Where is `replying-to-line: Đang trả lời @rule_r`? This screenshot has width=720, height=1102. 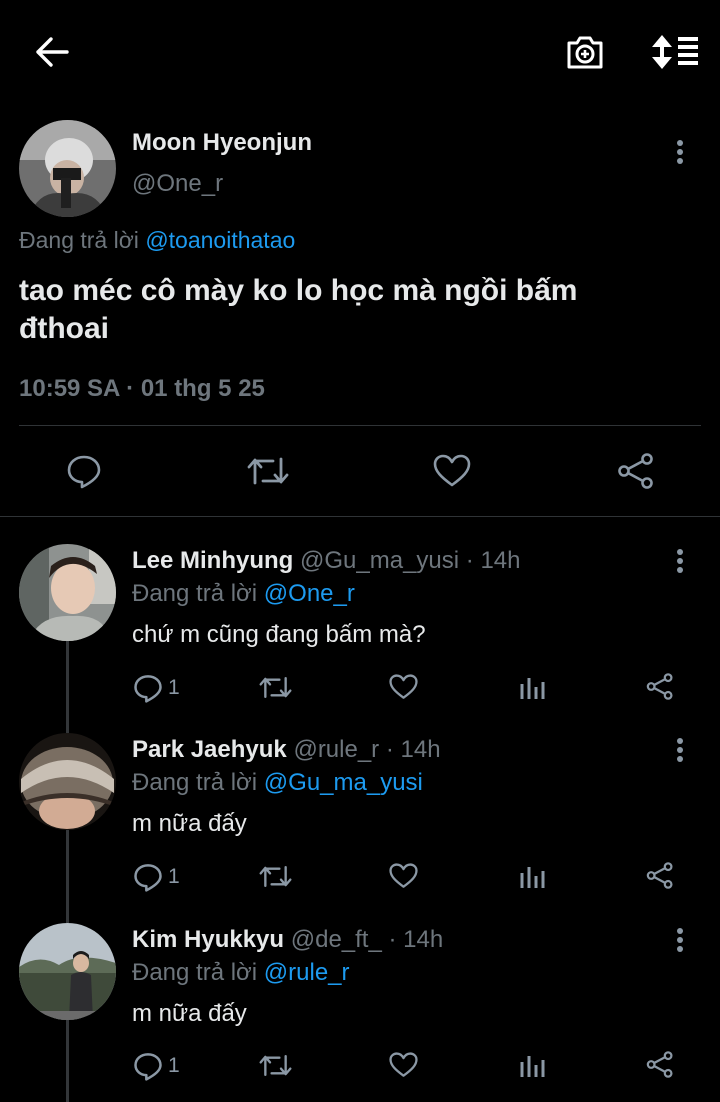
replying-to-line: Đang trả lời @rule_r is located at coordinates (241, 973).